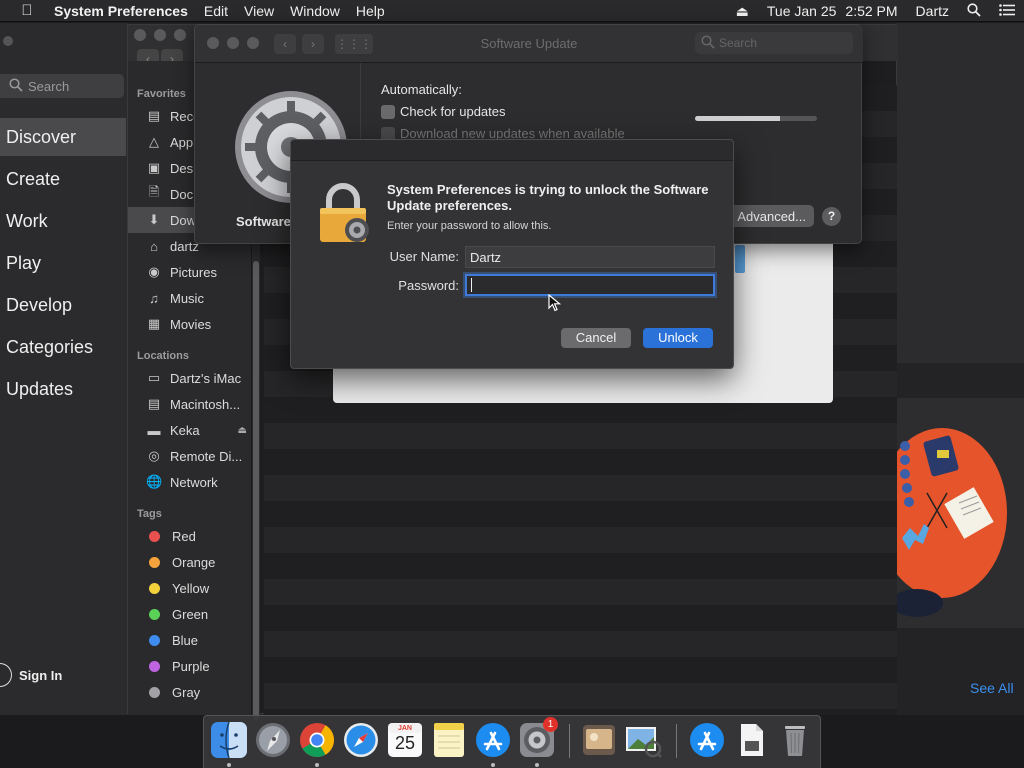 This screenshot has width=1024, height=768. Describe the element at coordinates (945, 526) in the screenshot. I see `workspace-illustration-icon` at that location.